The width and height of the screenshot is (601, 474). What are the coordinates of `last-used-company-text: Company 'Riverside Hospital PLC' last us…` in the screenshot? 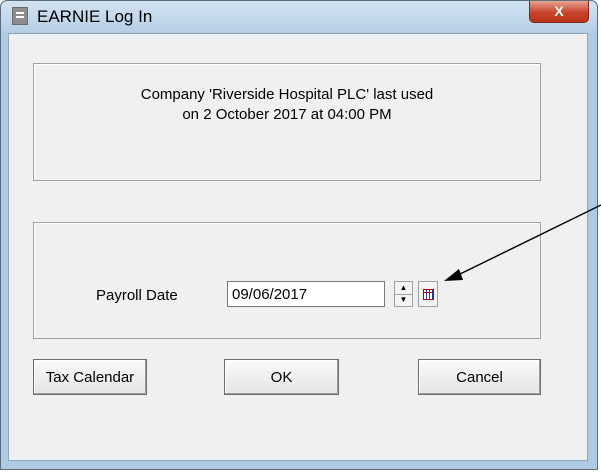 It's located at (287, 94).